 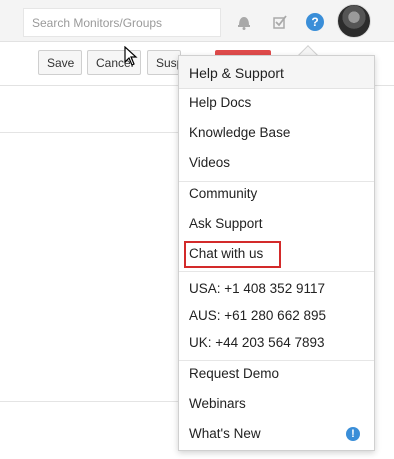 I want to click on bell-icon, so click(x=244, y=22).